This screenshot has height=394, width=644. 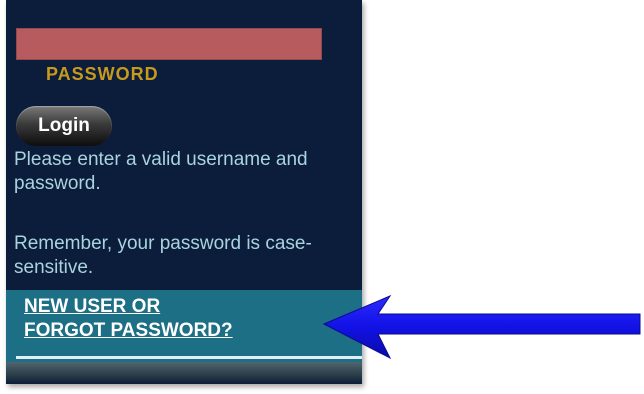 I want to click on password-label: PASSWORD, so click(x=102, y=74).